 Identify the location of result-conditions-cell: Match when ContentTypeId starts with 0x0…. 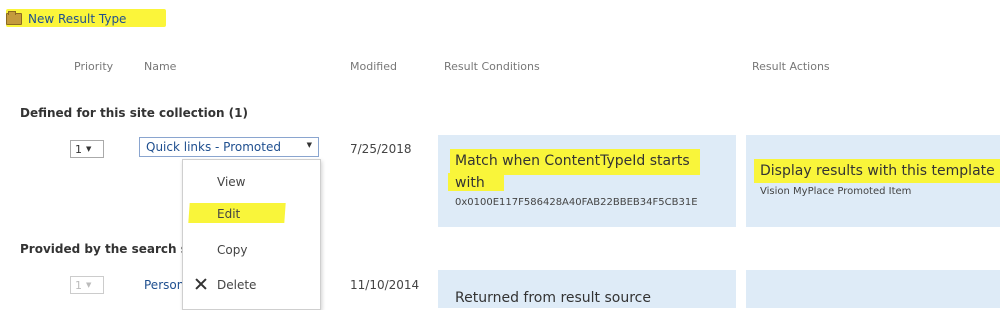
(587, 181).